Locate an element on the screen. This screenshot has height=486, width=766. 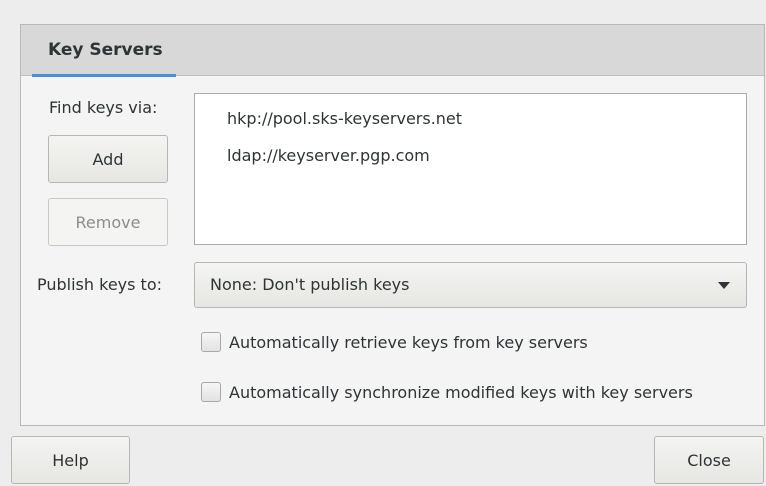
auto-retrieve-checkbox is located at coordinates (211, 342).